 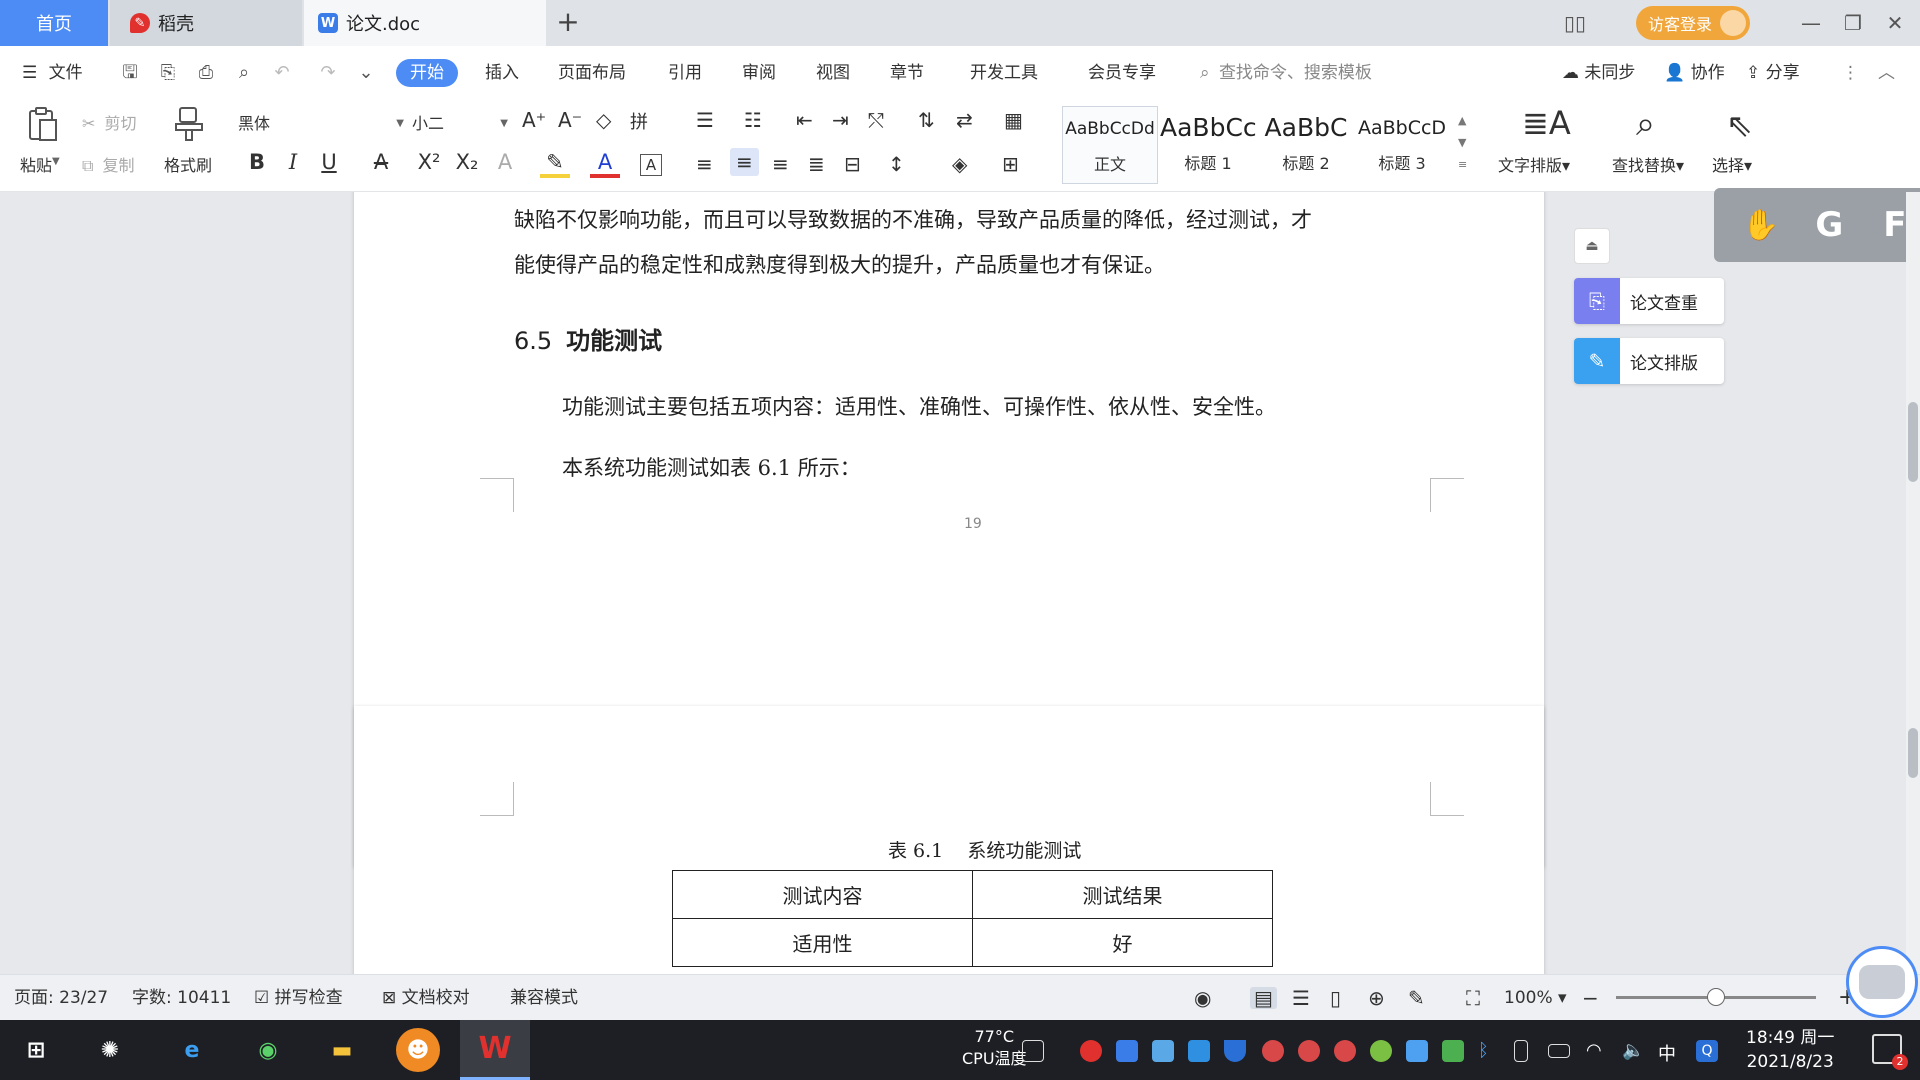 What do you see at coordinates (1110, 145) in the screenshot?
I see `style-normal: AaBbCcDd 正文` at bounding box center [1110, 145].